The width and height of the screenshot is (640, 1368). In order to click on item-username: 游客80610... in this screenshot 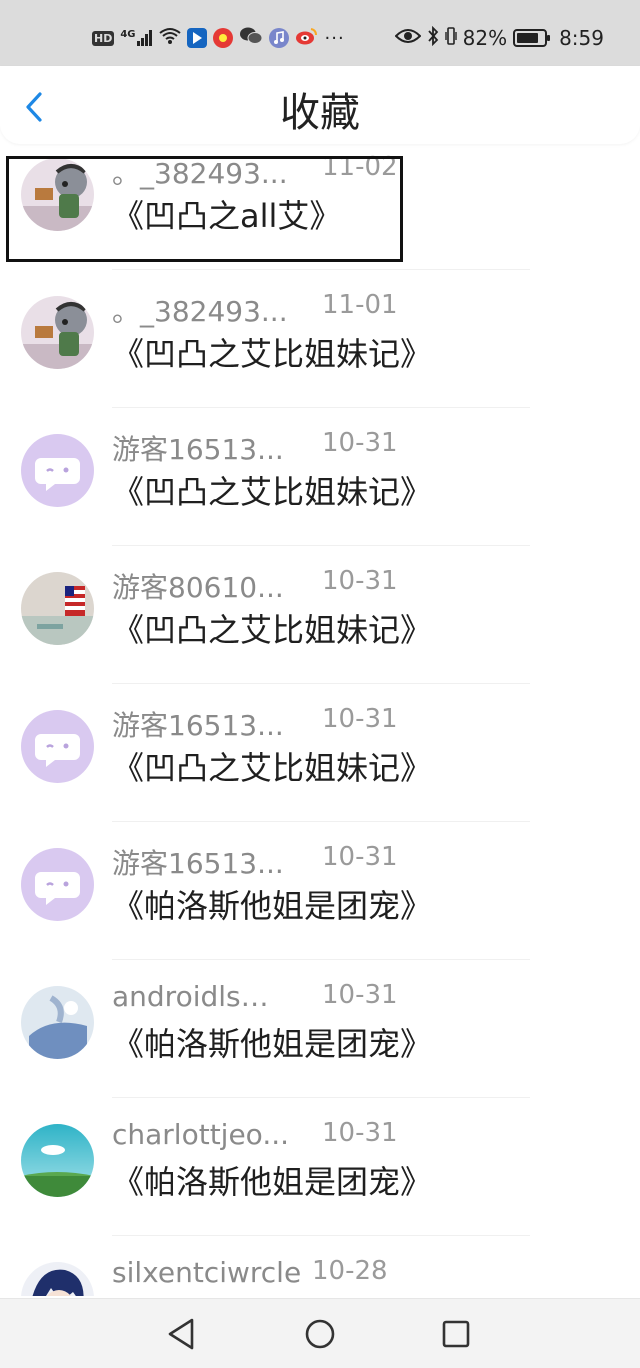, I will do `click(198, 587)`.